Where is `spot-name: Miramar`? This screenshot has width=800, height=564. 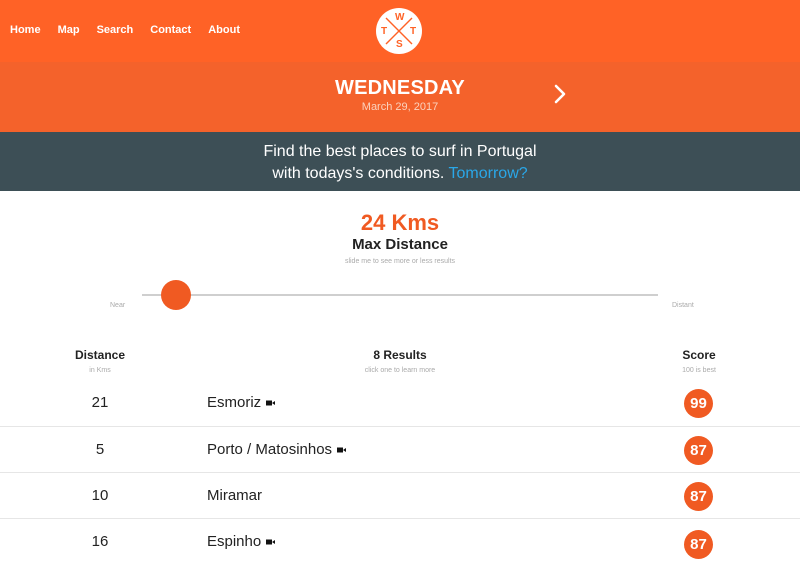 spot-name: Miramar is located at coordinates (234, 495).